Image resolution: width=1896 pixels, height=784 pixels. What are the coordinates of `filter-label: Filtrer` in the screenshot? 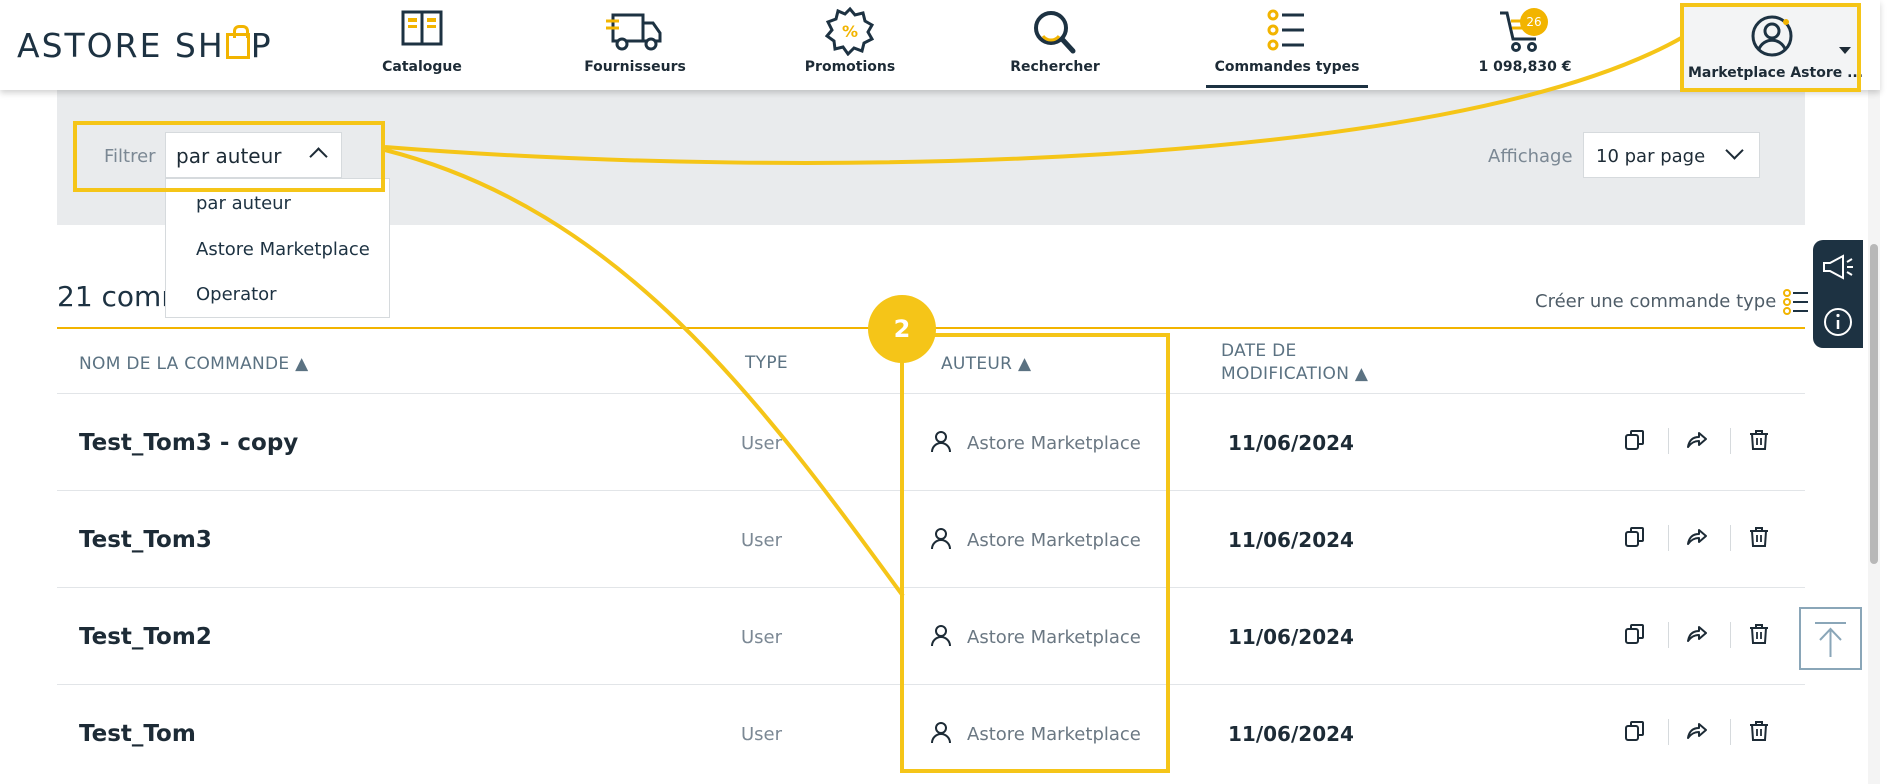 It's located at (130, 156).